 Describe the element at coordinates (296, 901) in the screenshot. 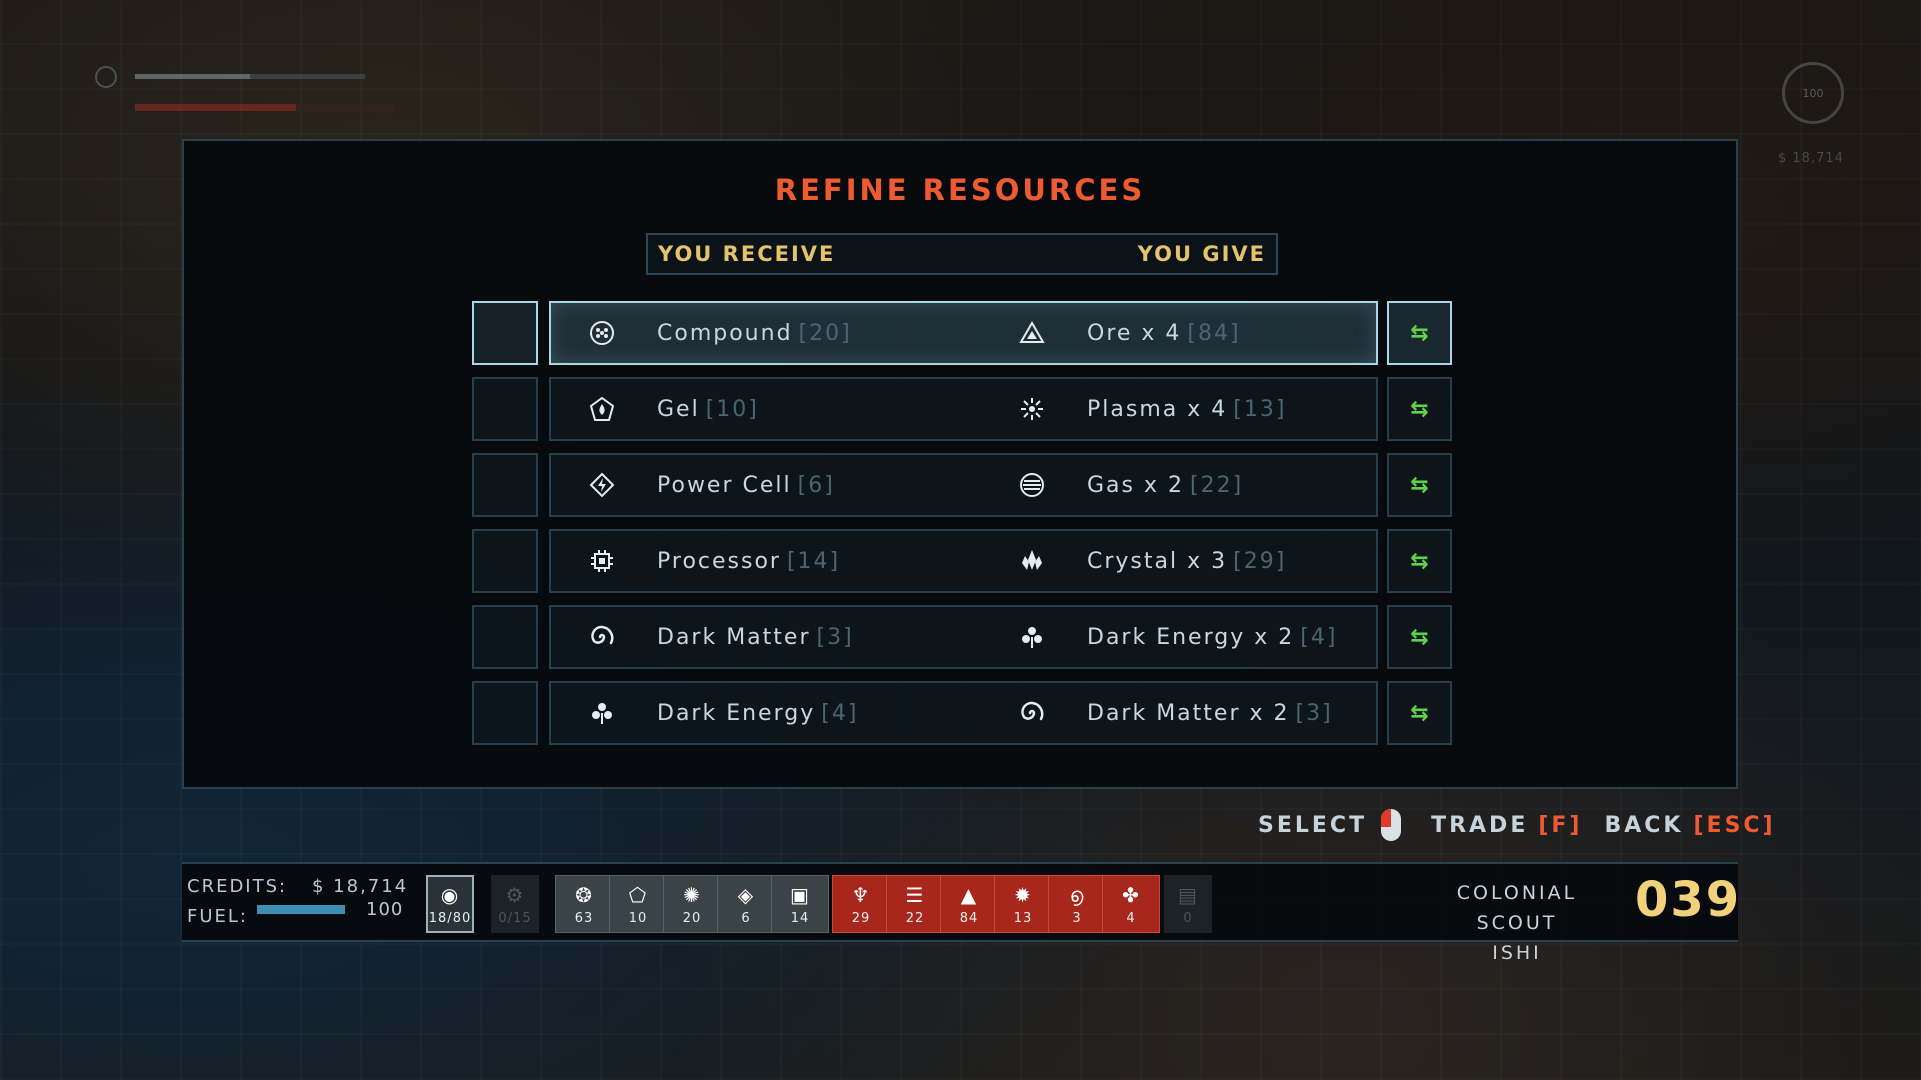

I see `credits-fuel-block: CREDITS: $ 18,714 FUEL:` at that location.